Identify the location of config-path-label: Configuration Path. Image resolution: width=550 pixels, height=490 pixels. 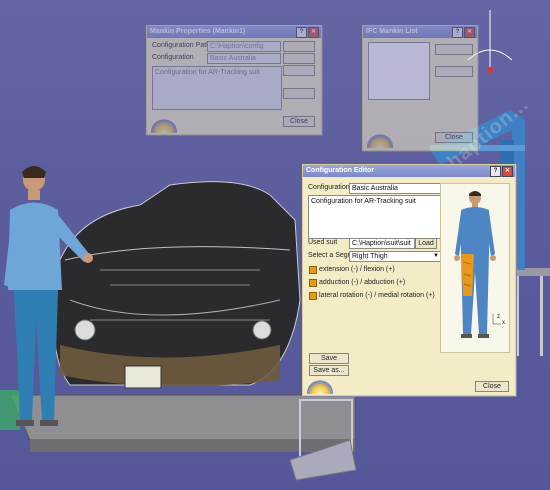
(181, 45).